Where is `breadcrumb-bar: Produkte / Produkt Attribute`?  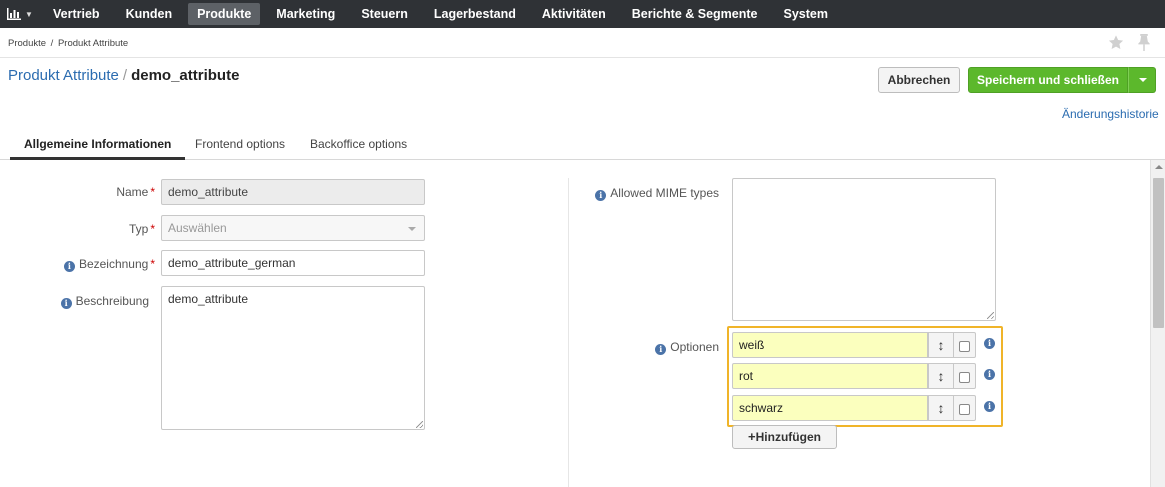 breadcrumb-bar: Produkte / Produkt Attribute is located at coordinates (582, 43).